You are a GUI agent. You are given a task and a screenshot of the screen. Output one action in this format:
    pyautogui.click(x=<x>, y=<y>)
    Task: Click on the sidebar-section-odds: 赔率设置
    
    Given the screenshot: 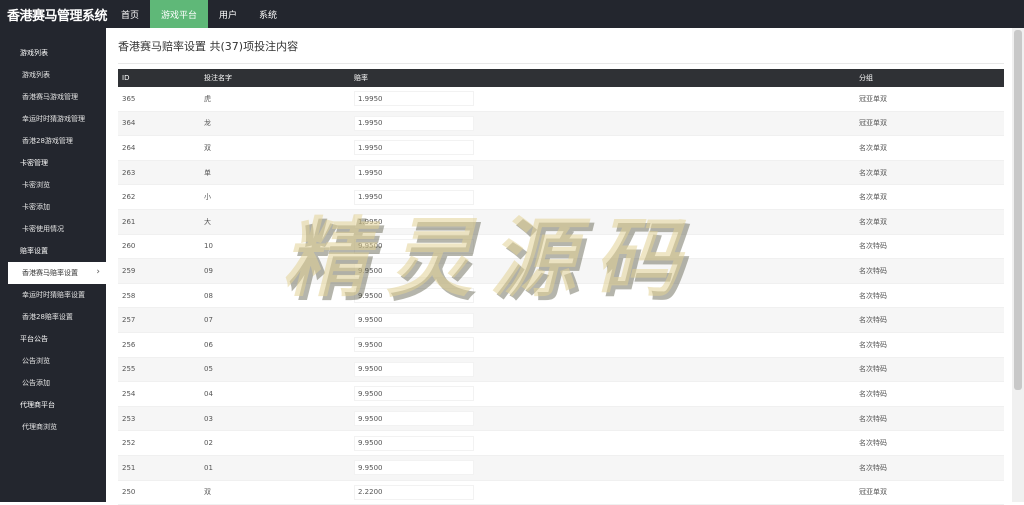 What is the action you would take?
    pyautogui.click(x=53, y=251)
    